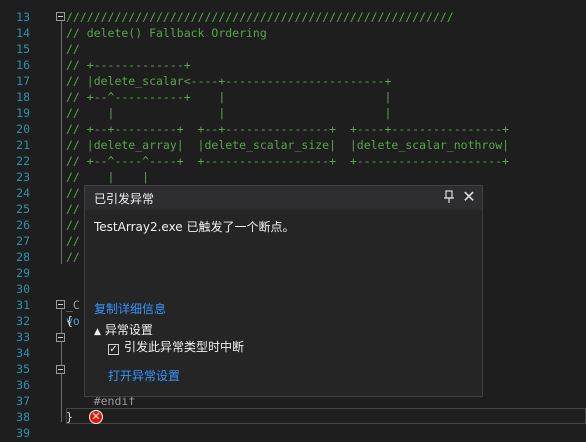 The width and height of the screenshot is (586, 442). Describe the element at coordinates (128, 330) in the screenshot. I see `section-title: 异常设置` at that location.